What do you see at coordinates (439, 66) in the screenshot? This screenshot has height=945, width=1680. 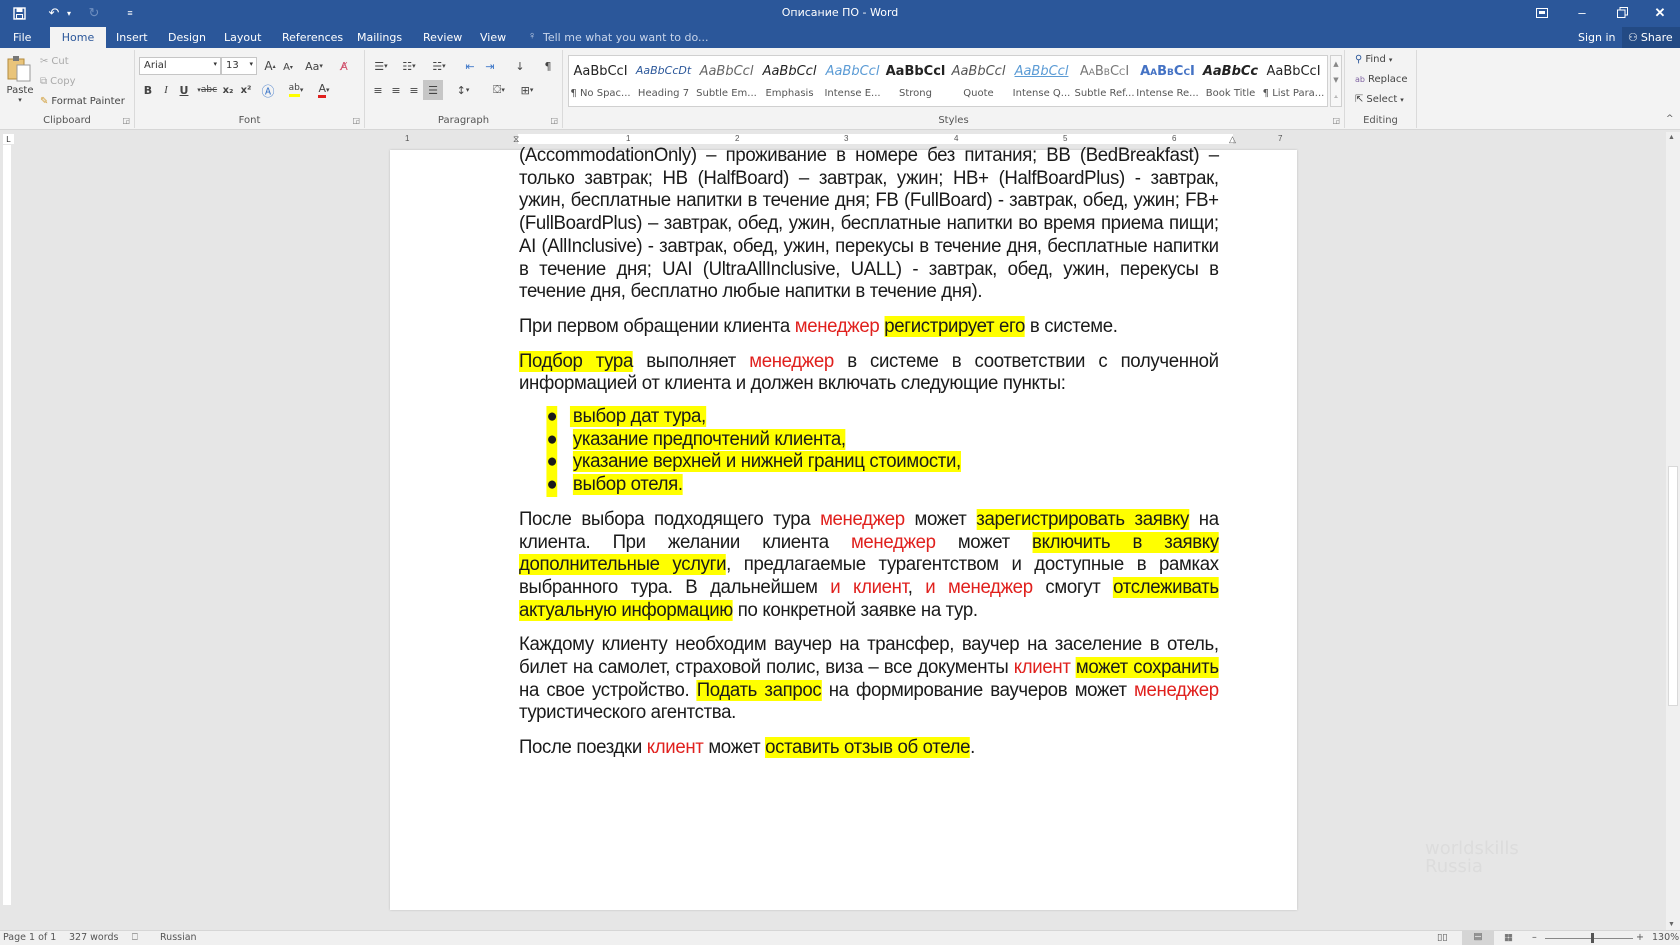 I see `multilevel-list-icon: ☵ ▾` at bounding box center [439, 66].